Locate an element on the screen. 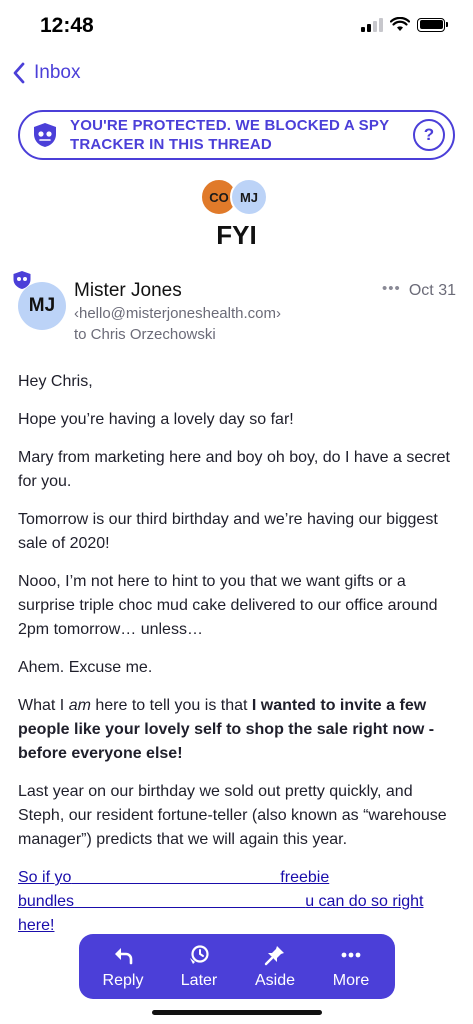 The image size is (473, 1024). status-time: 12:48 is located at coordinates (67, 25).